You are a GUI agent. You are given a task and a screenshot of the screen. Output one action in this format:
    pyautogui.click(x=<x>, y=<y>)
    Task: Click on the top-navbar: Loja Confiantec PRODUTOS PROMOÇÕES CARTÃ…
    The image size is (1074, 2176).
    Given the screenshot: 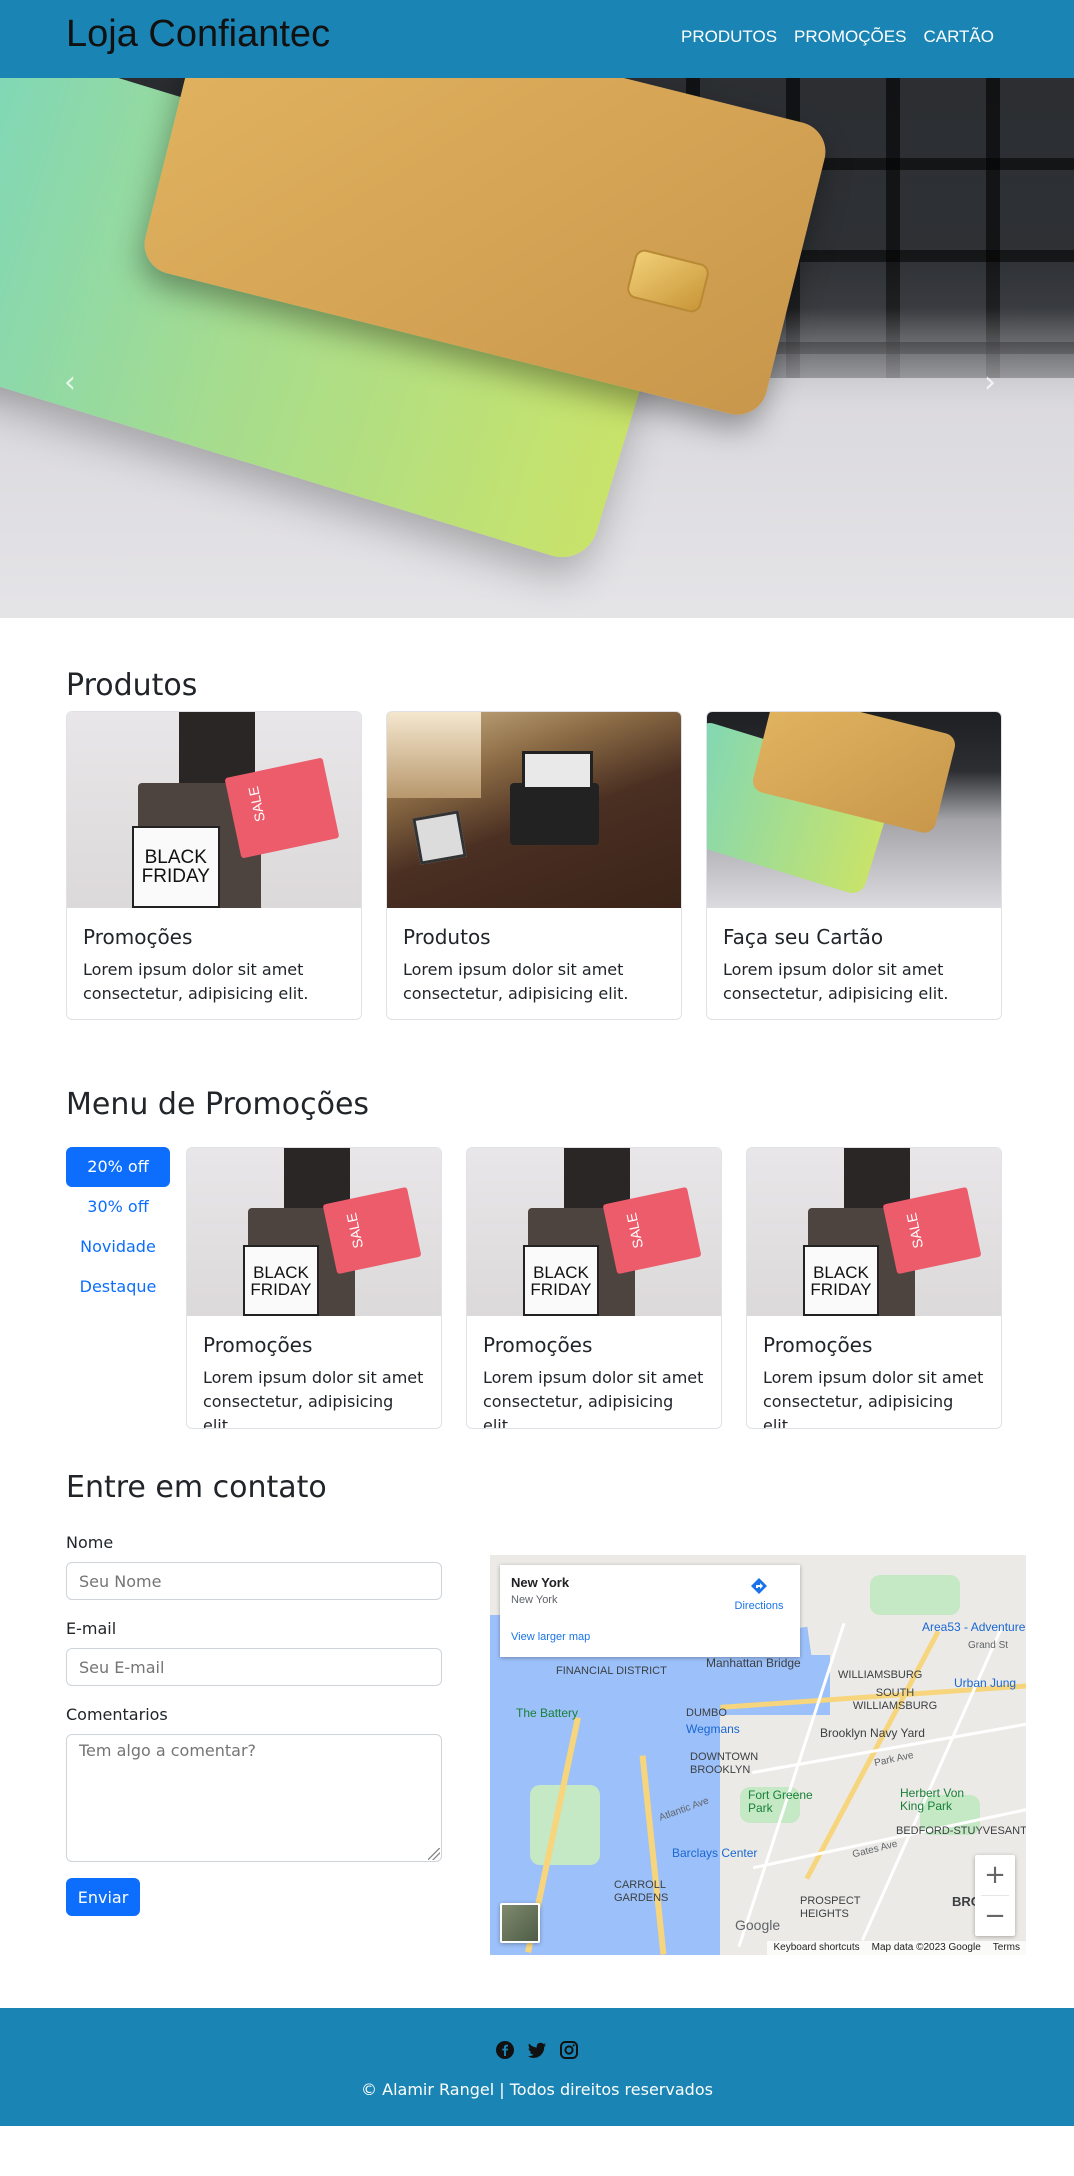 What is the action you would take?
    pyautogui.click(x=537, y=39)
    